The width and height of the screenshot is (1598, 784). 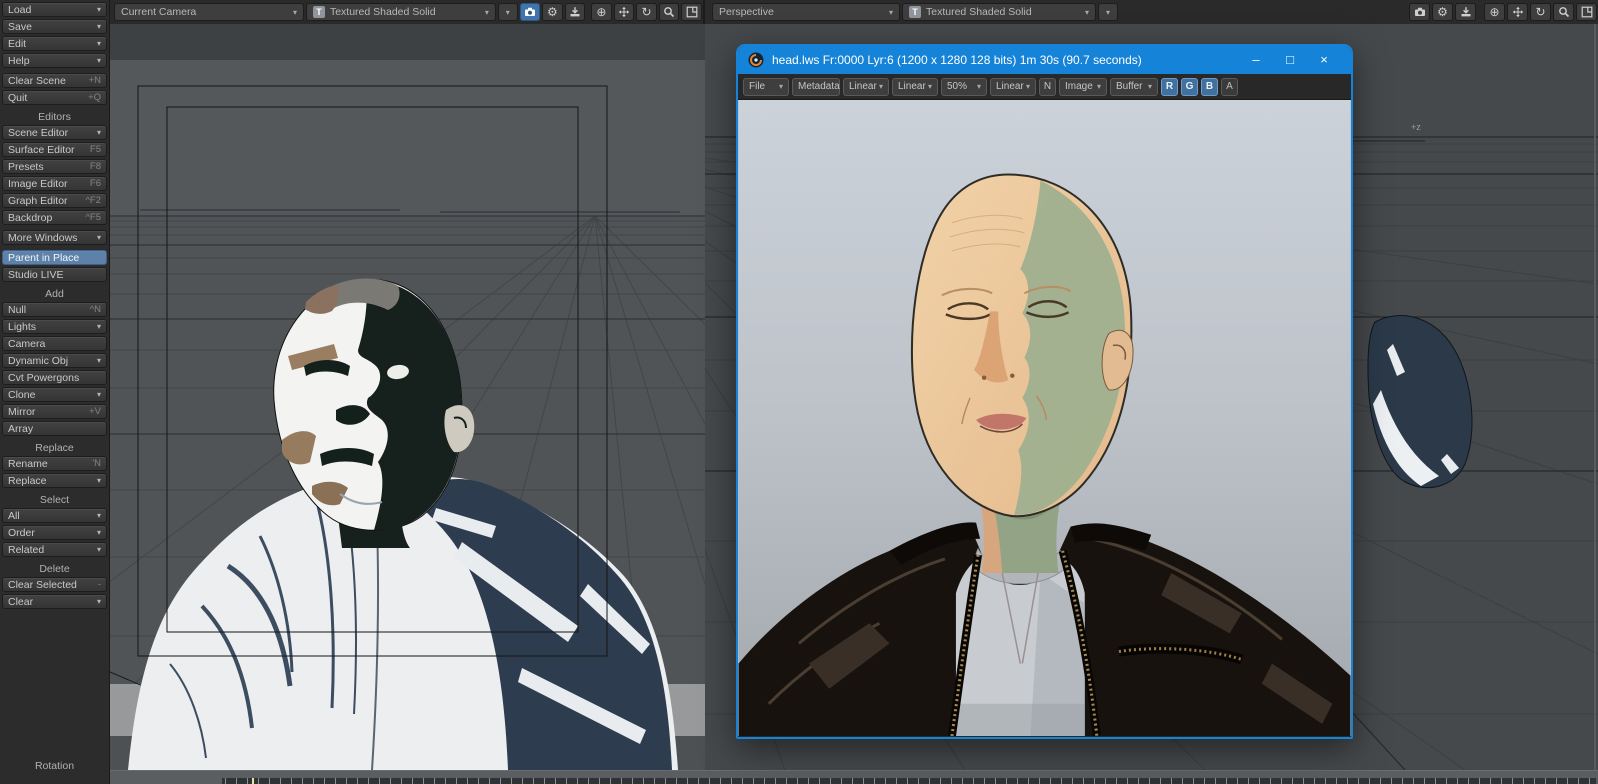 What do you see at coordinates (1290, 60) in the screenshot?
I see `maximize-button: □` at bounding box center [1290, 60].